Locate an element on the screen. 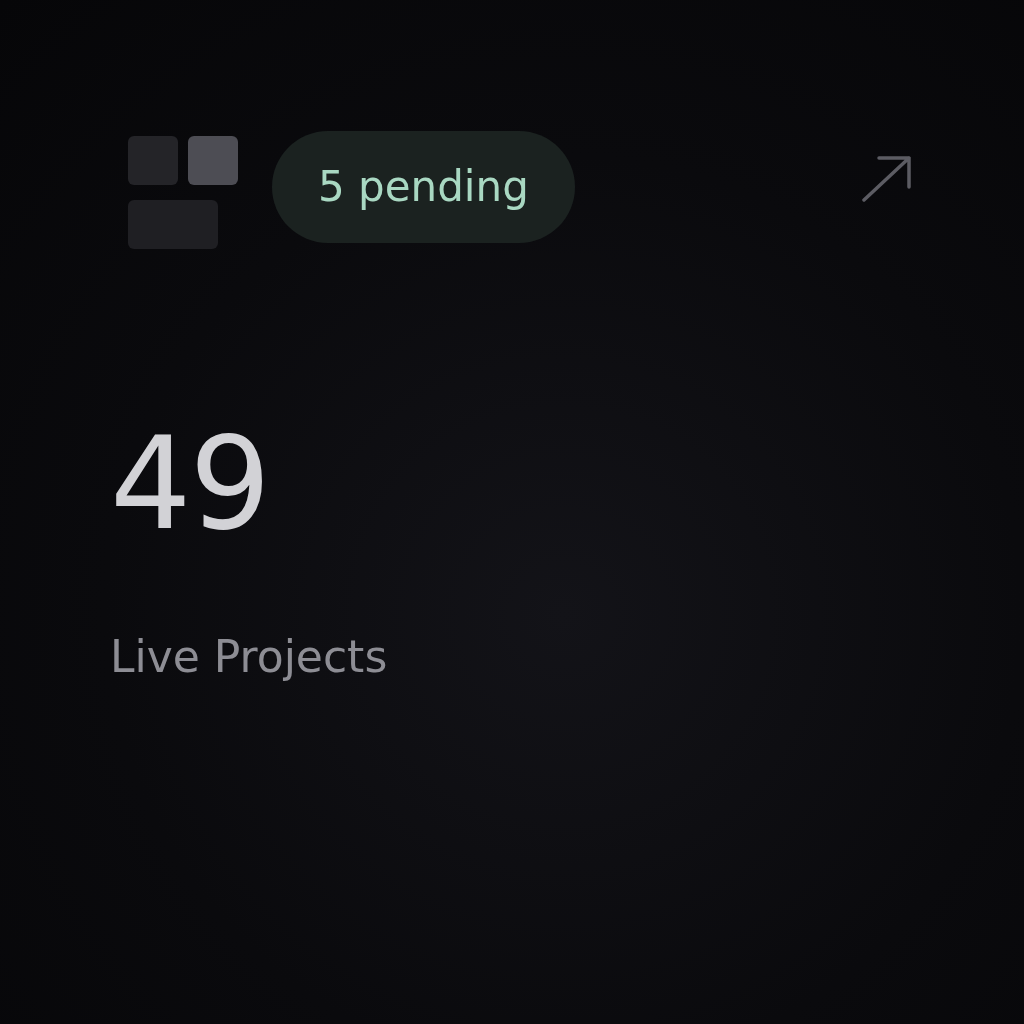  arrow-icon is located at coordinates (887, 179).